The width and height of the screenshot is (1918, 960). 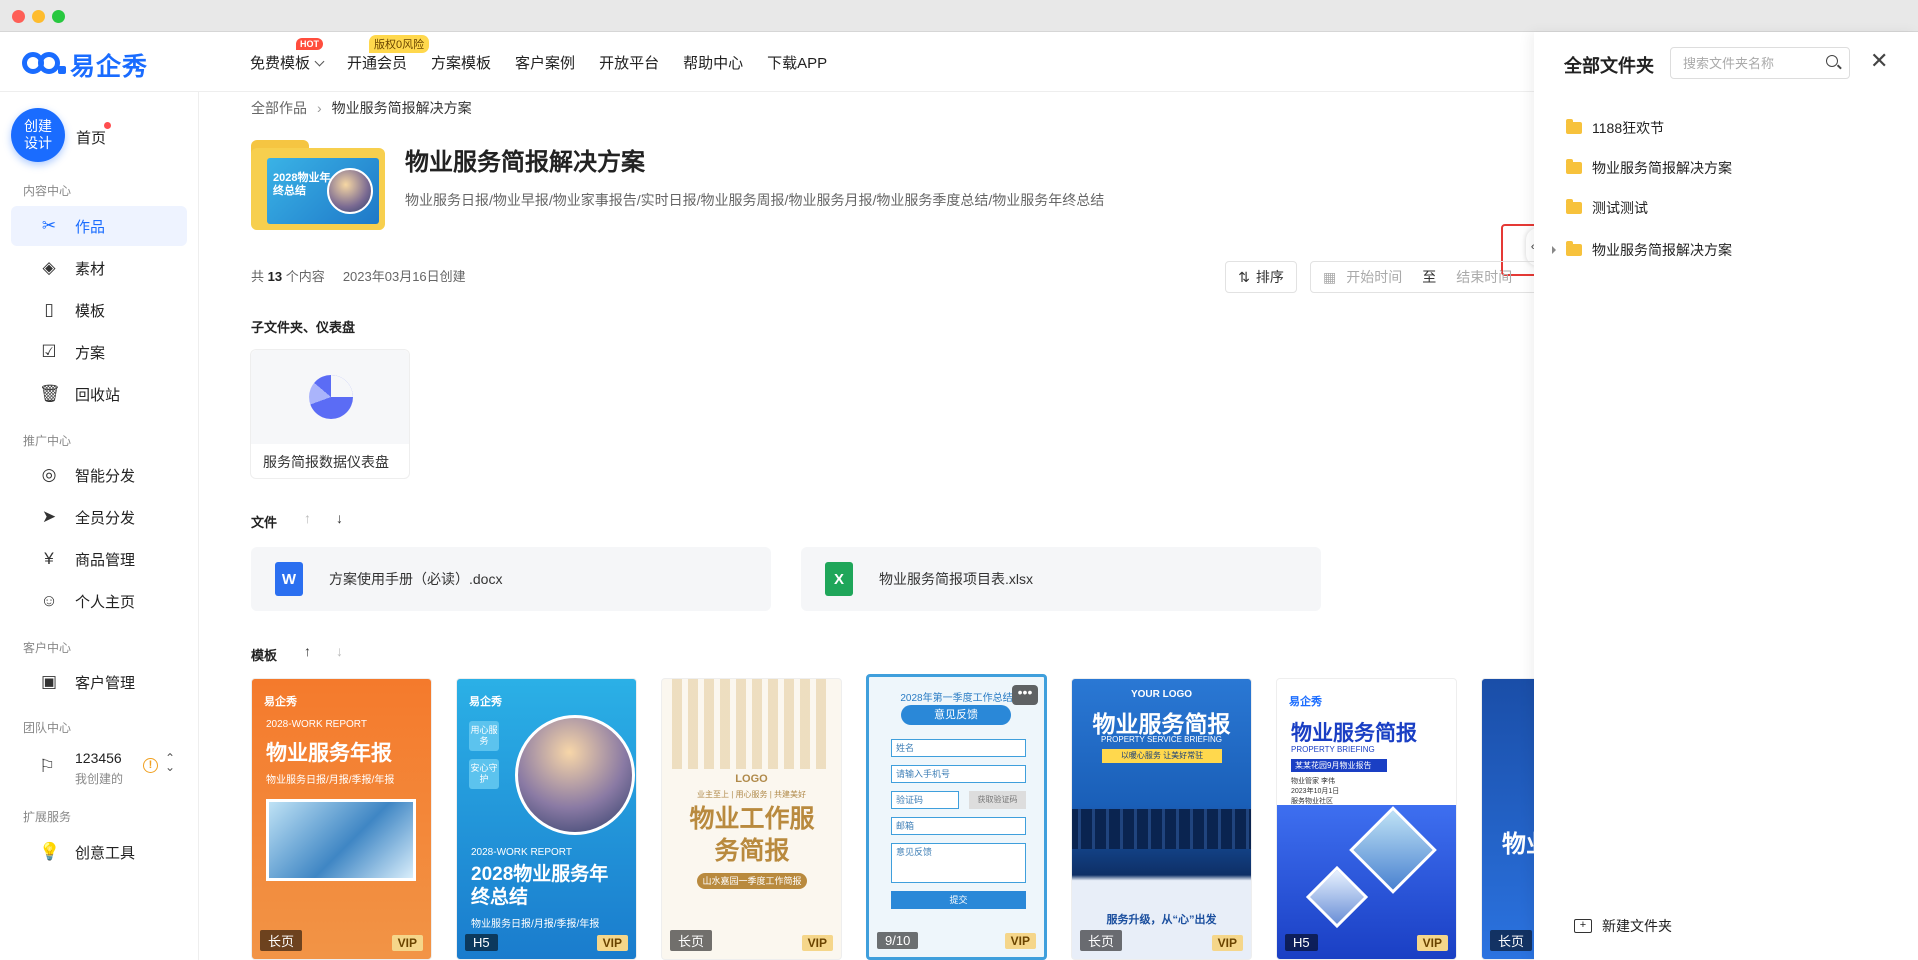 What do you see at coordinates (38, 135) in the screenshot?
I see `create-design-button: 创建设计` at bounding box center [38, 135].